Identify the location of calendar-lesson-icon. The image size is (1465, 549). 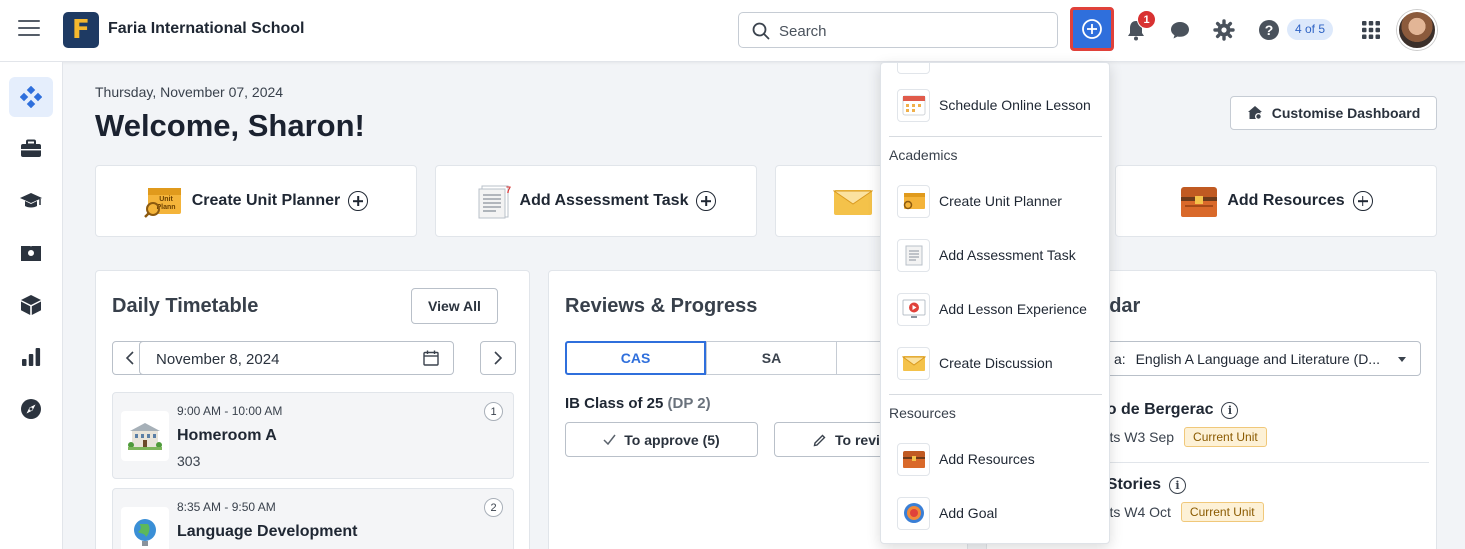
(913, 105).